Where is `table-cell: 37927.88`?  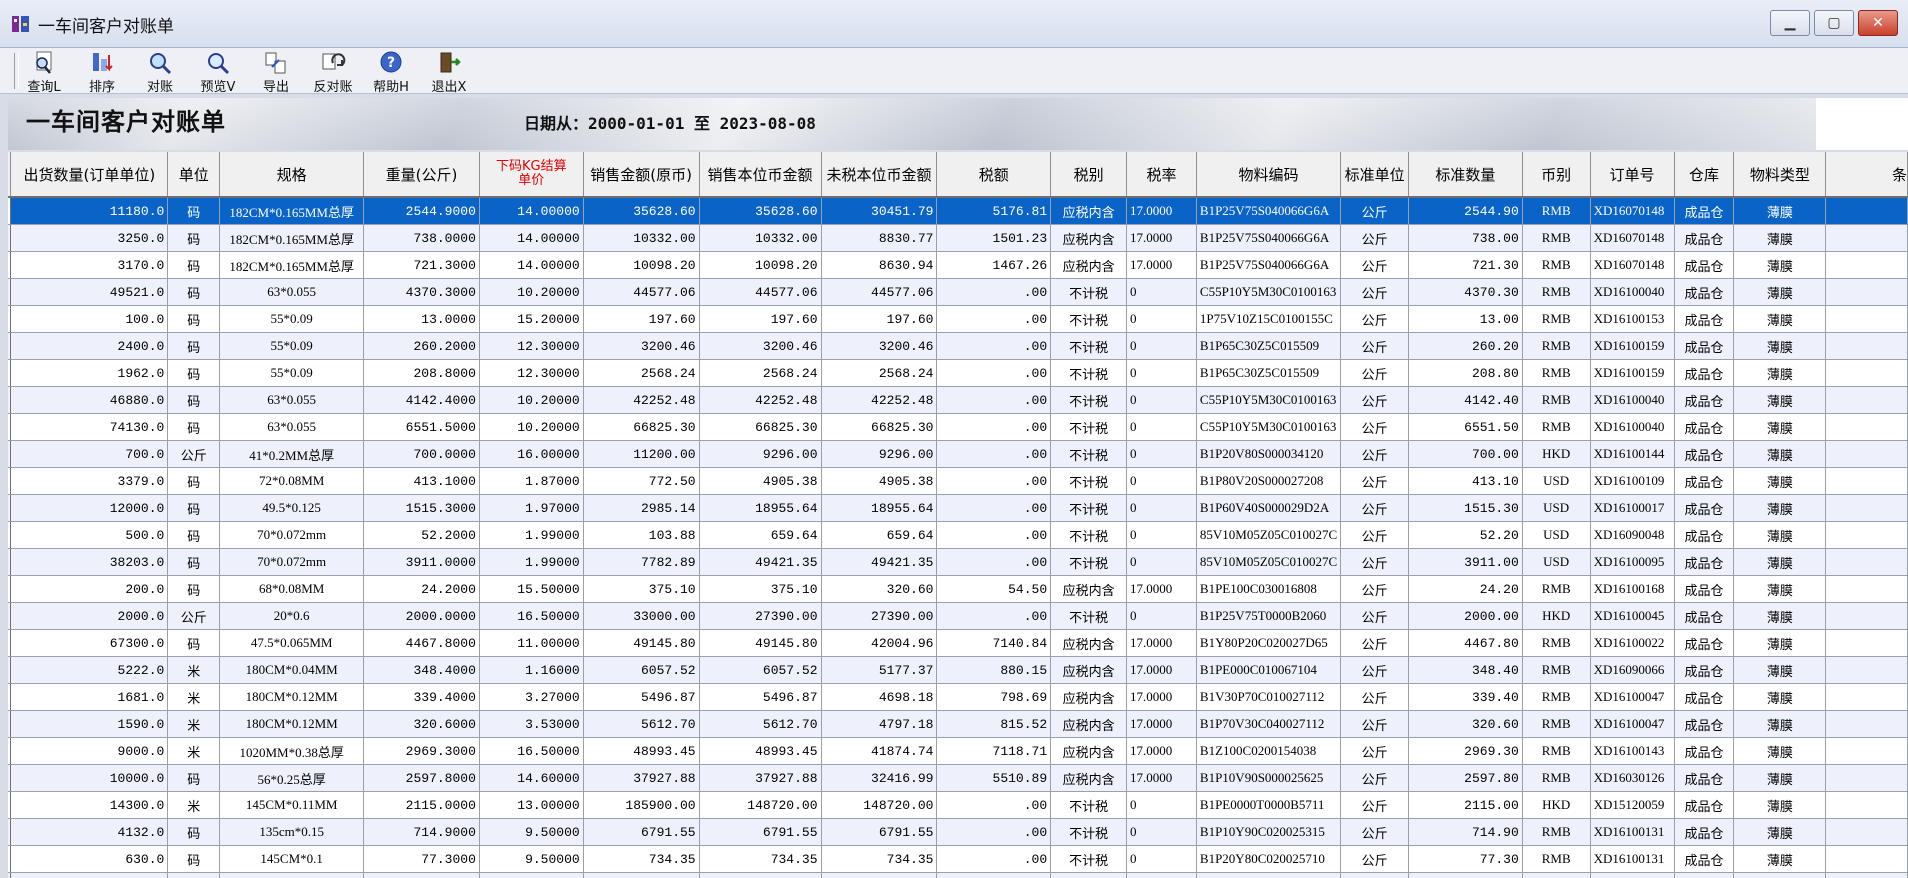 table-cell: 37927.88 is located at coordinates (641, 778).